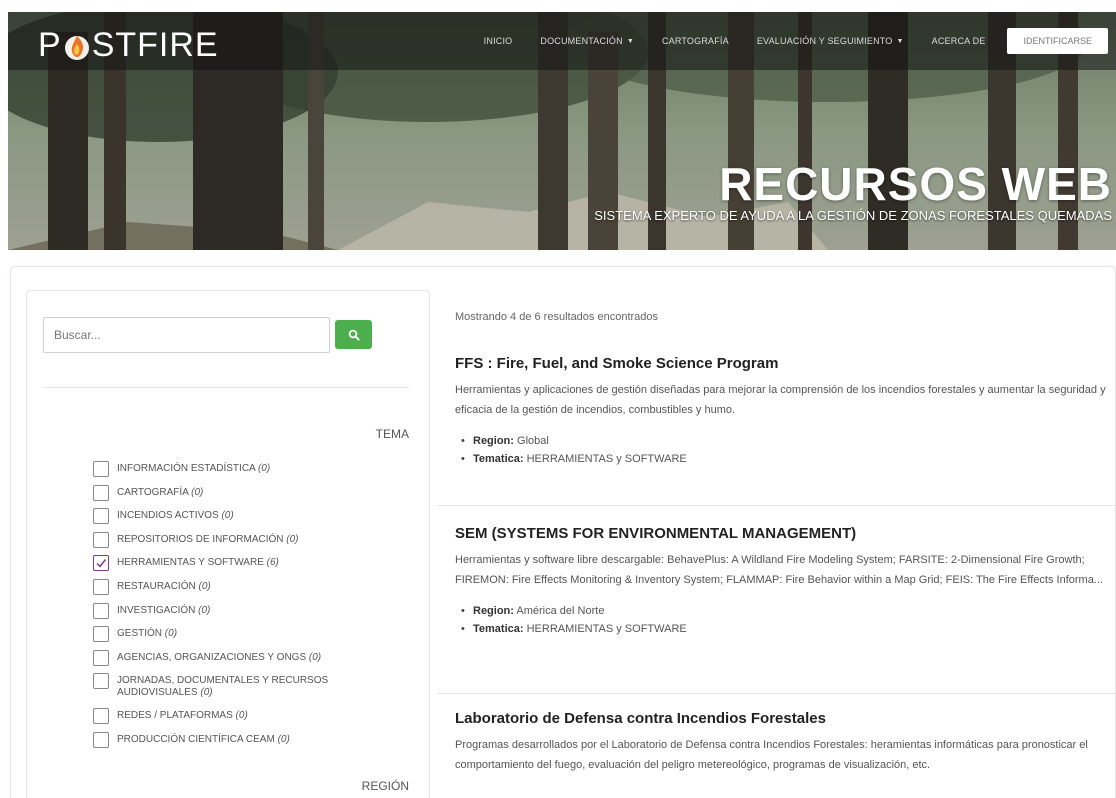 This screenshot has width=1116, height=798. Describe the element at coordinates (498, 41) in the screenshot. I see `nav-inicio: INICIO` at that location.